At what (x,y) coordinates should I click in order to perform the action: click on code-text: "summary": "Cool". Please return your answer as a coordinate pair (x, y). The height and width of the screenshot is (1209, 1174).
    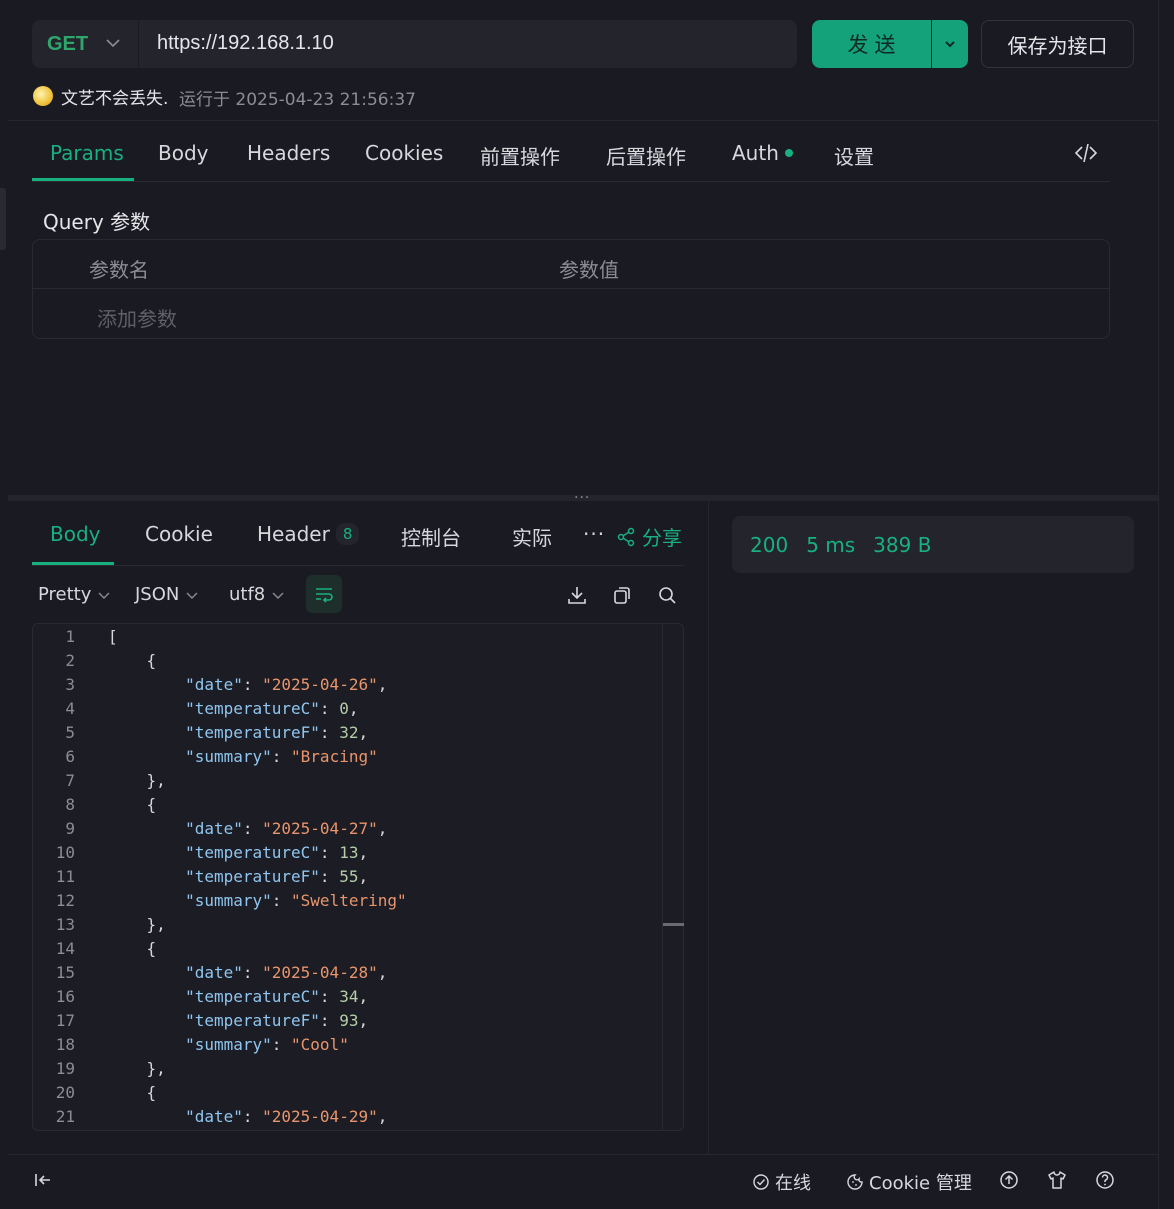
    Looking at the image, I should click on (267, 1044).